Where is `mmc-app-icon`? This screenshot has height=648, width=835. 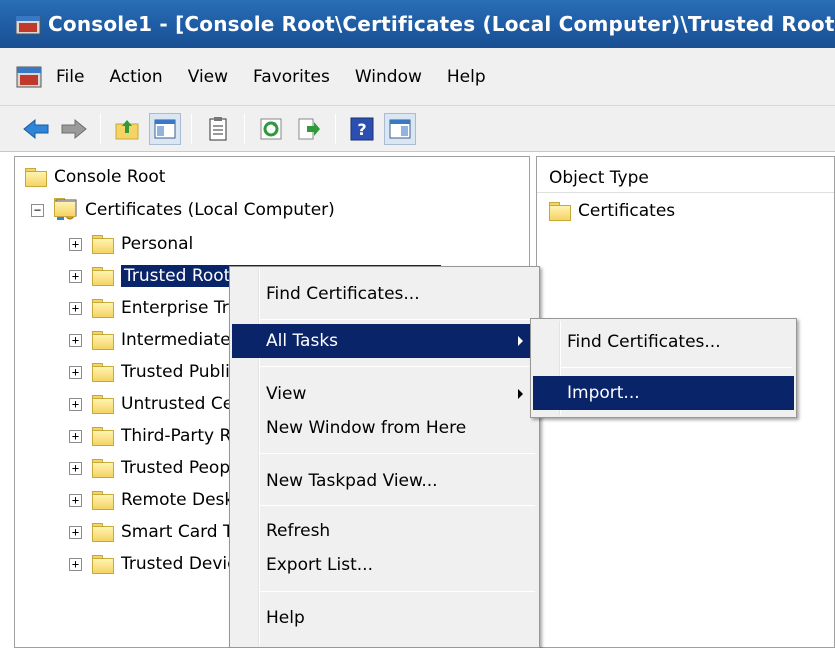 mmc-app-icon is located at coordinates (28, 24).